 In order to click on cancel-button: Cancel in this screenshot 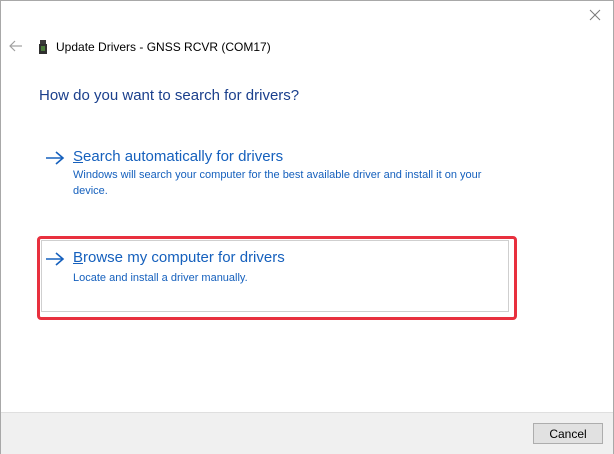, I will do `click(568, 433)`.